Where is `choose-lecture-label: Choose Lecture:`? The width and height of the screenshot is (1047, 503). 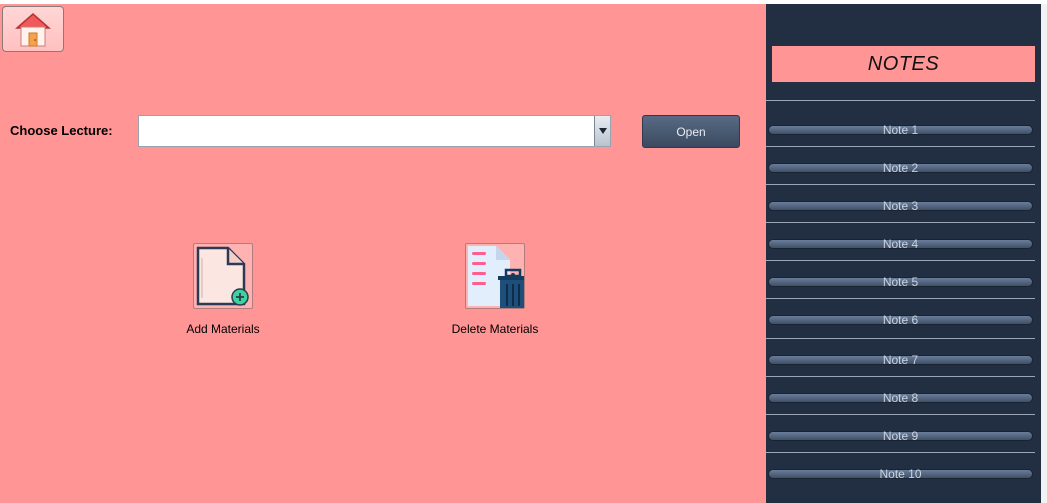 choose-lecture-label: Choose Lecture: is located at coordinates (61, 130).